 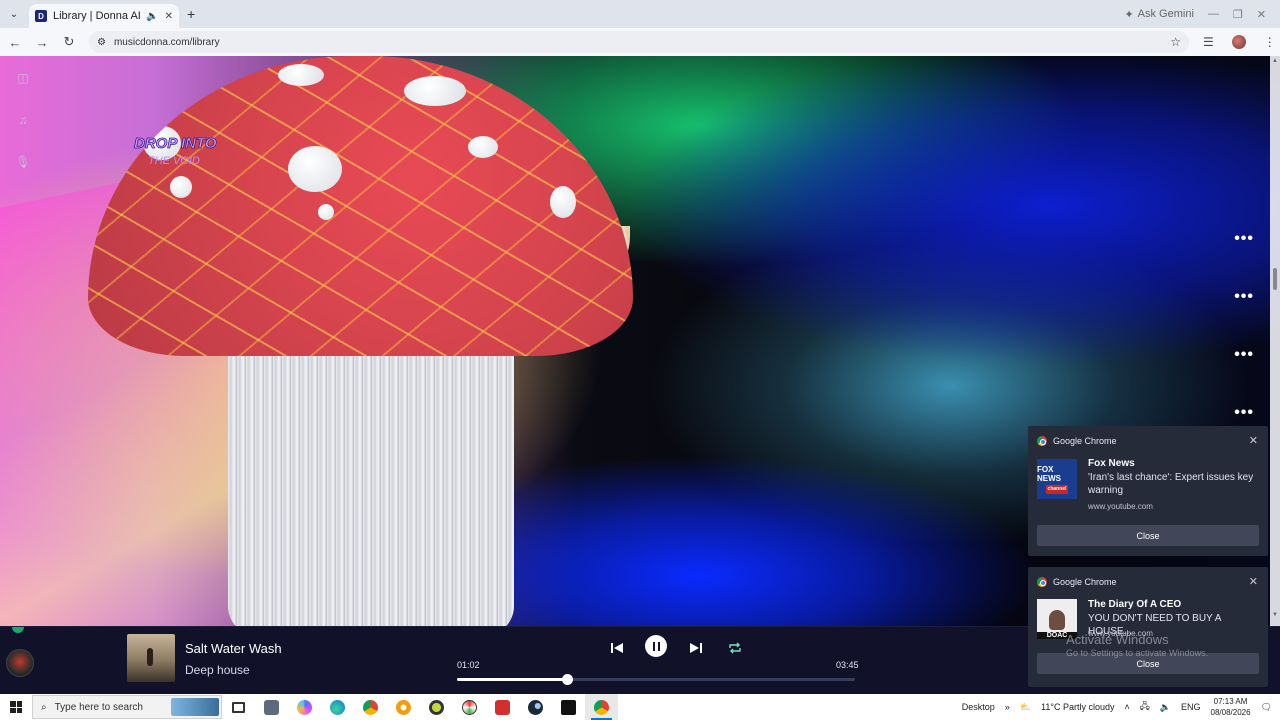 What do you see at coordinates (191, 14) in the screenshot?
I see `new-tab-button: +` at bounding box center [191, 14].